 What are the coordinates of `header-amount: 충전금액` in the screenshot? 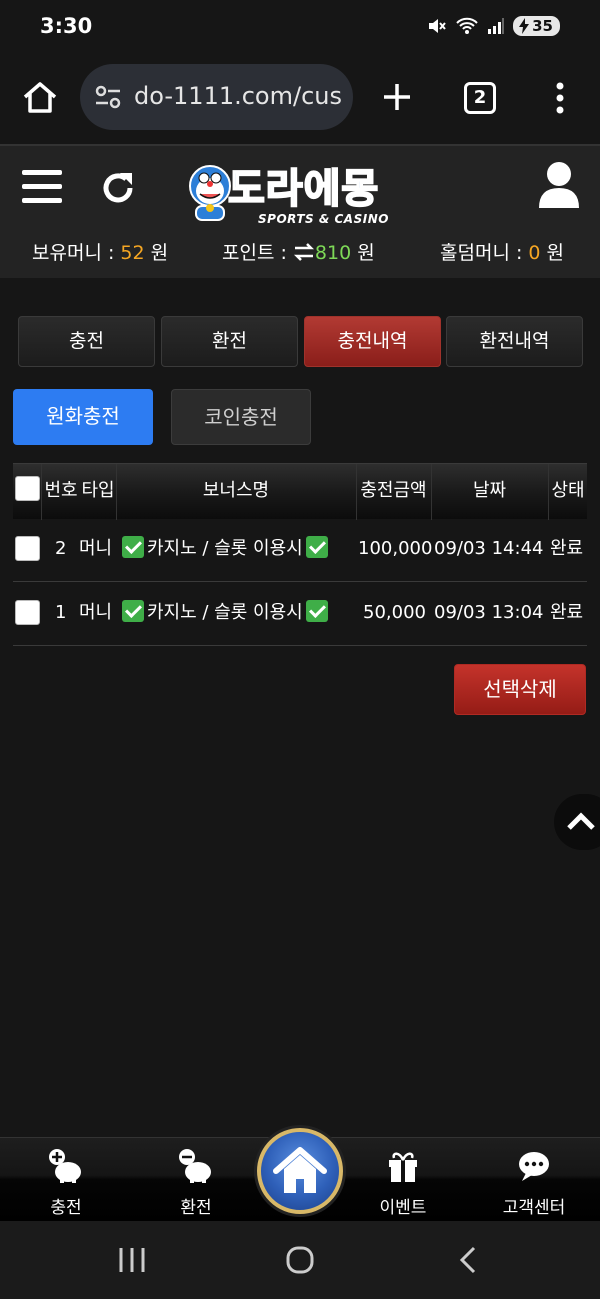 It's located at (393, 490).